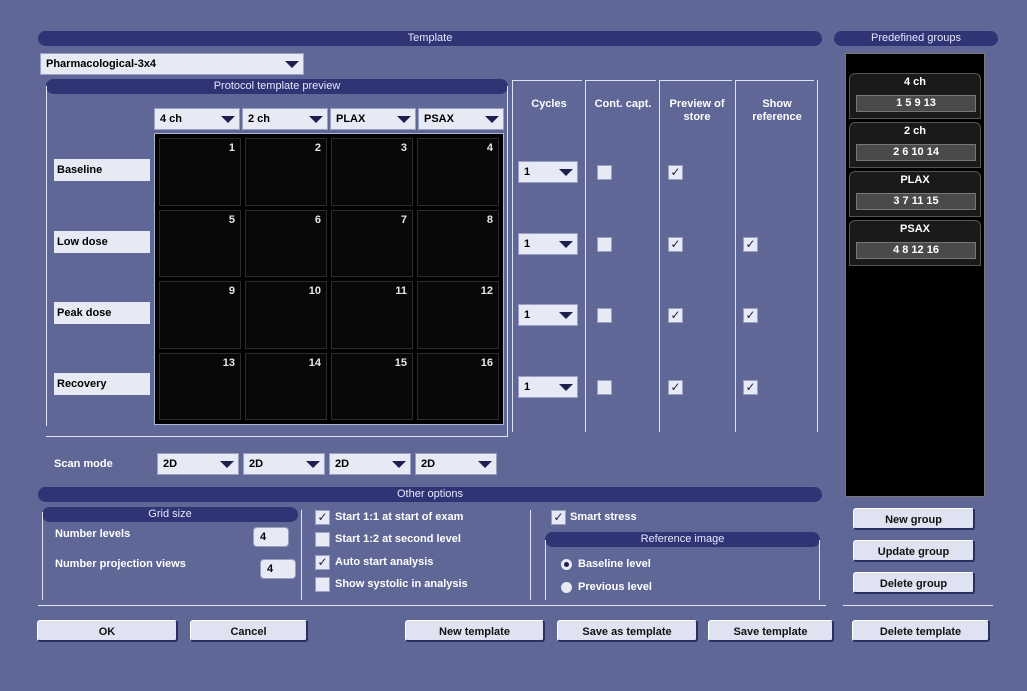  What do you see at coordinates (286, 243) in the screenshot?
I see `grid-cell: 6` at bounding box center [286, 243].